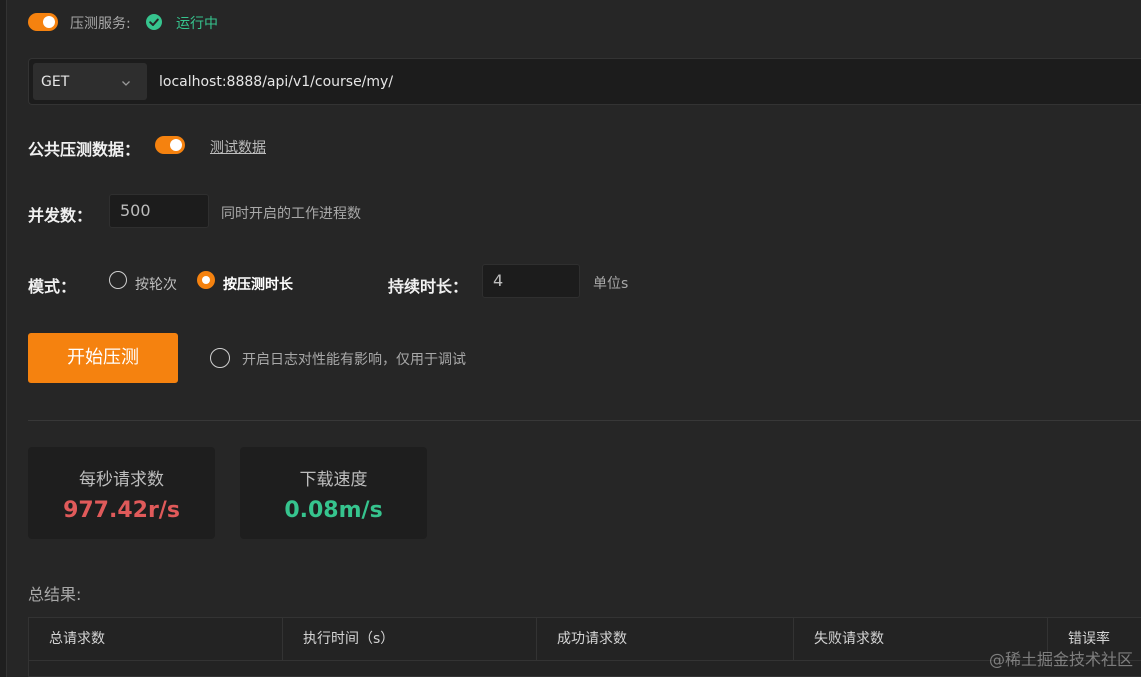 The height and width of the screenshot is (677, 1141). What do you see at coordinates (3, 338) in the screenshot?
I see `left-panel-edge` at bounding box center [3, 338].